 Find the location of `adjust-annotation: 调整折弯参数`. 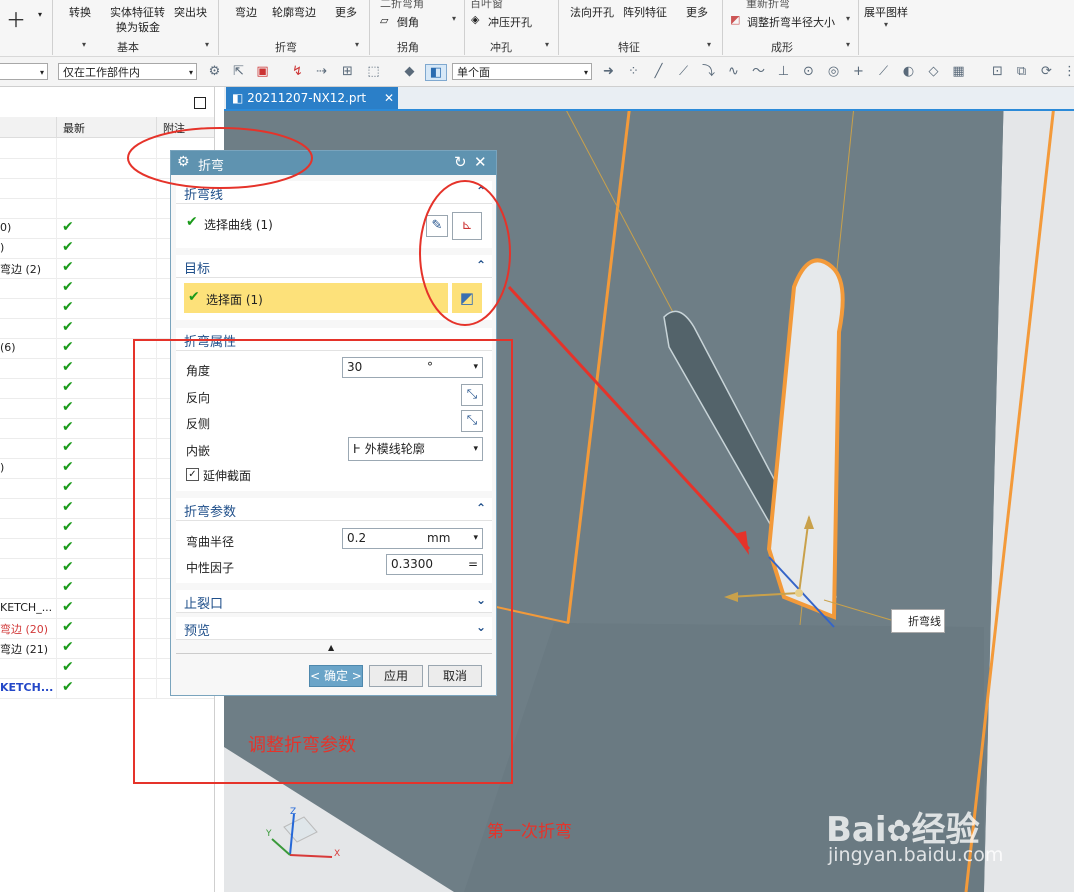

adjust-annotation: 调整折弯参数 is located at coordinates (302, 745).